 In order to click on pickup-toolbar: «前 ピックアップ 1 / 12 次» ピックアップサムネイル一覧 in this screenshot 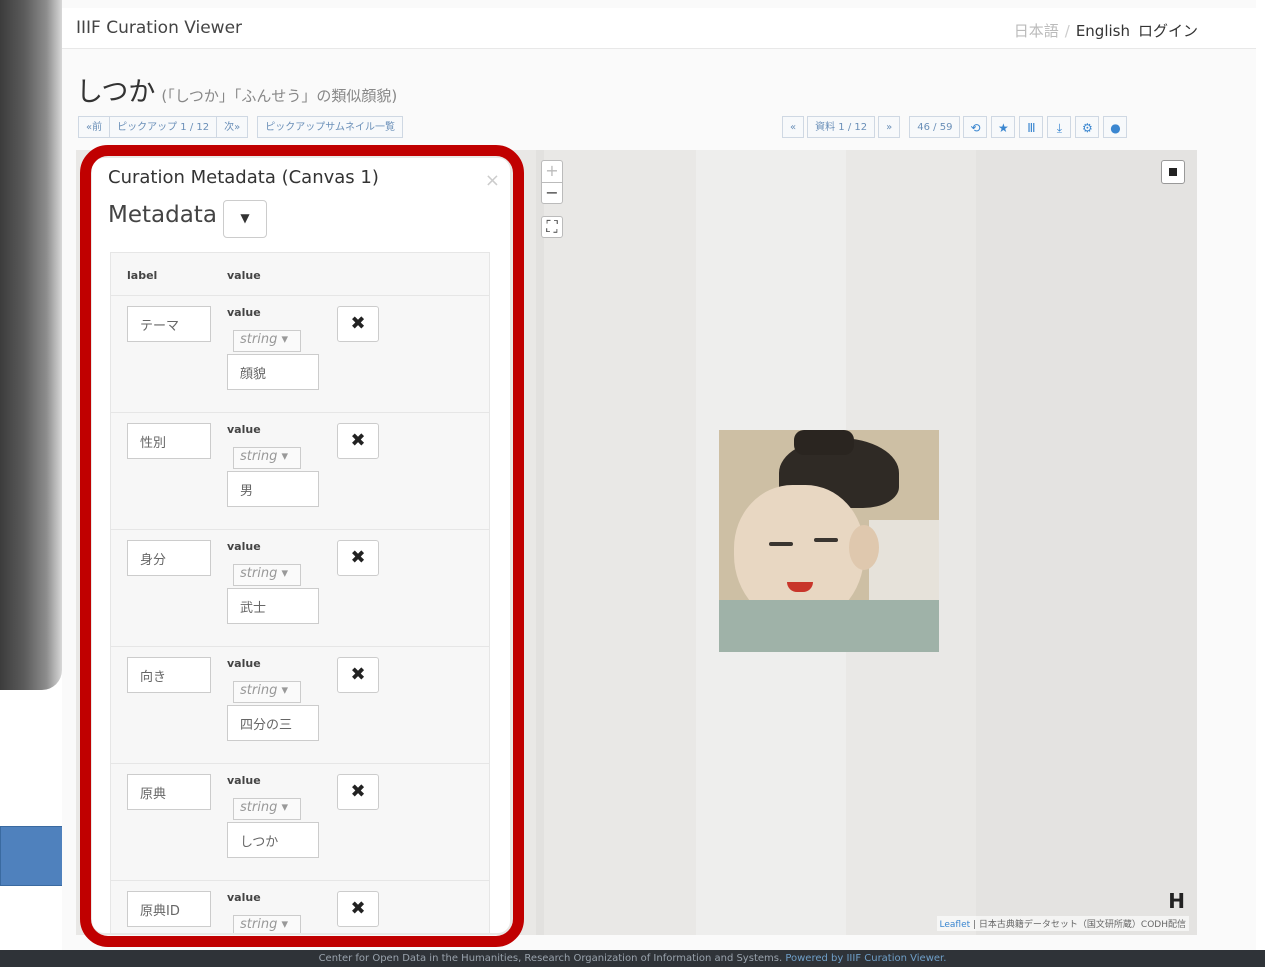, I will do `click(241, 127)`.